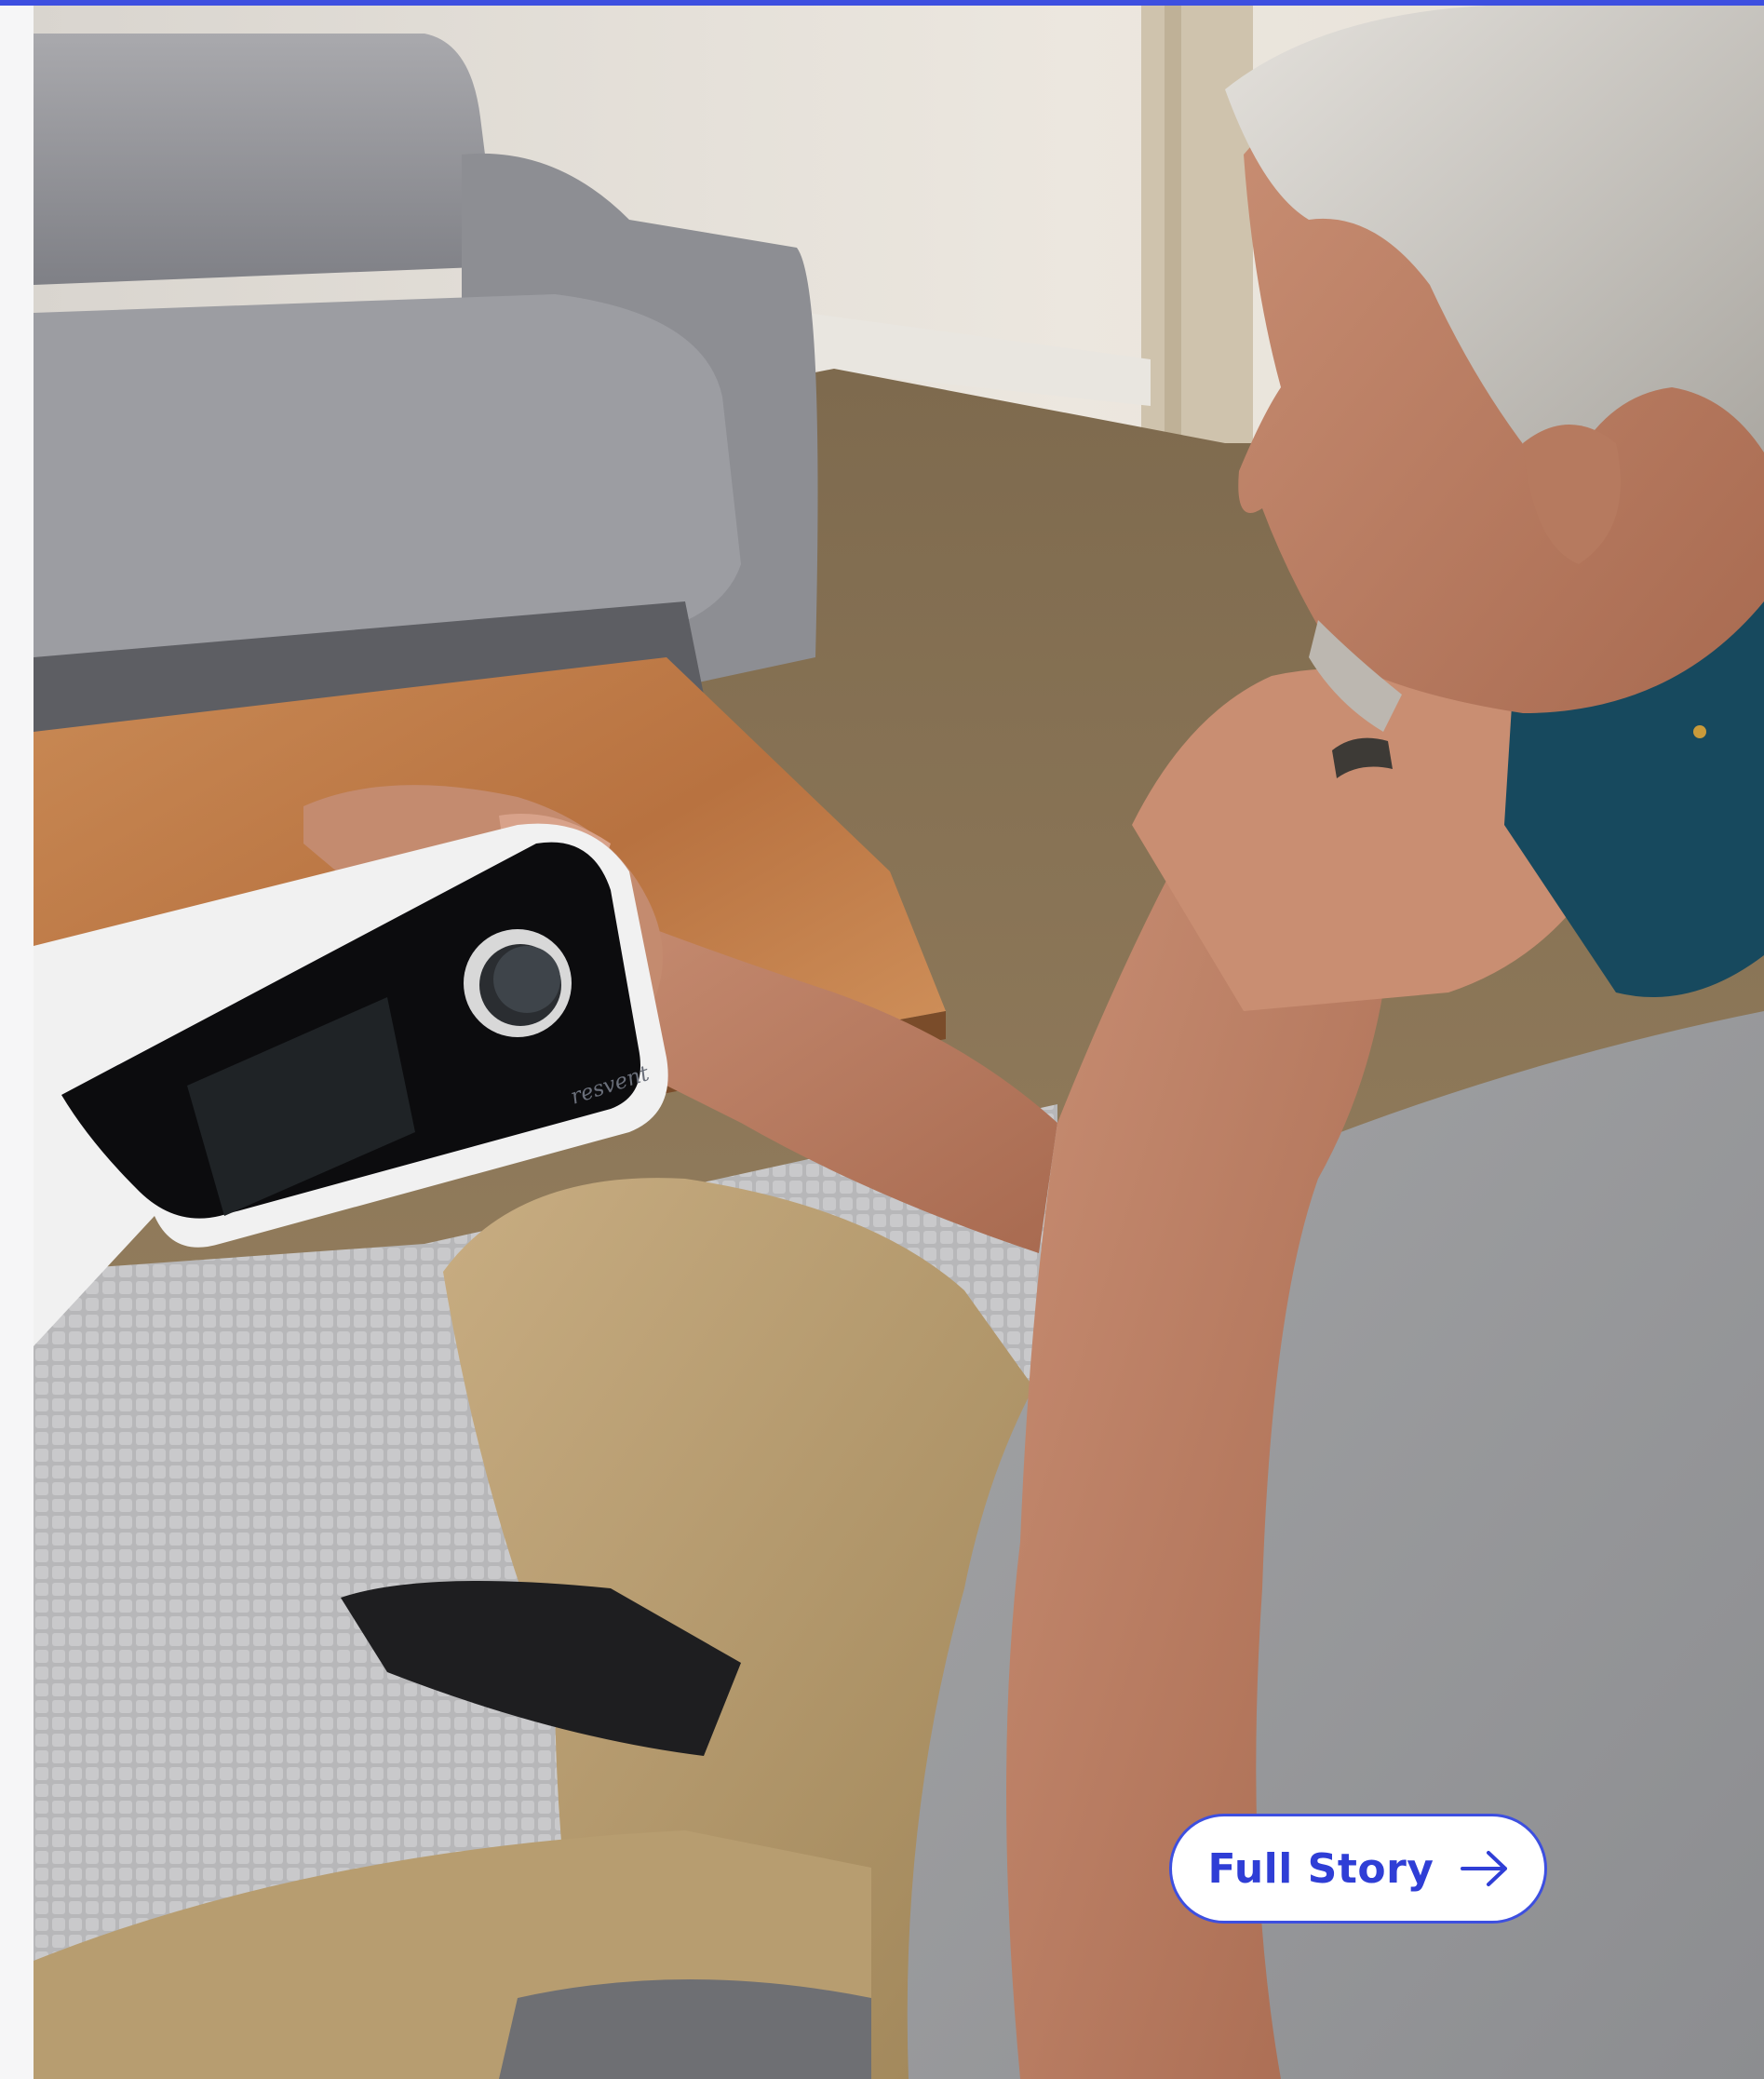 Image resolution: width=1764 pixels, height=2079 pixels. Describe the element at coordinates (1484, 1869) in the screenshot. I see `arrow-right-icon` at that location.